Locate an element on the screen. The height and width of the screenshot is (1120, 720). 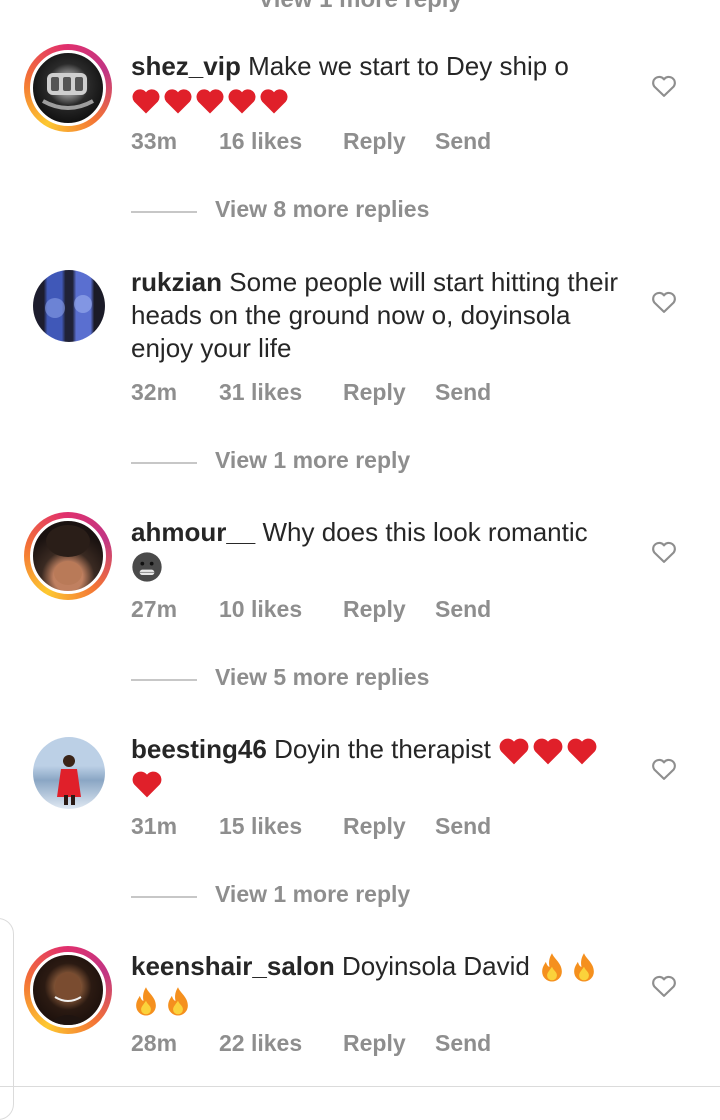
like-count-link: 15 likes is located at coordinates (260, 826).